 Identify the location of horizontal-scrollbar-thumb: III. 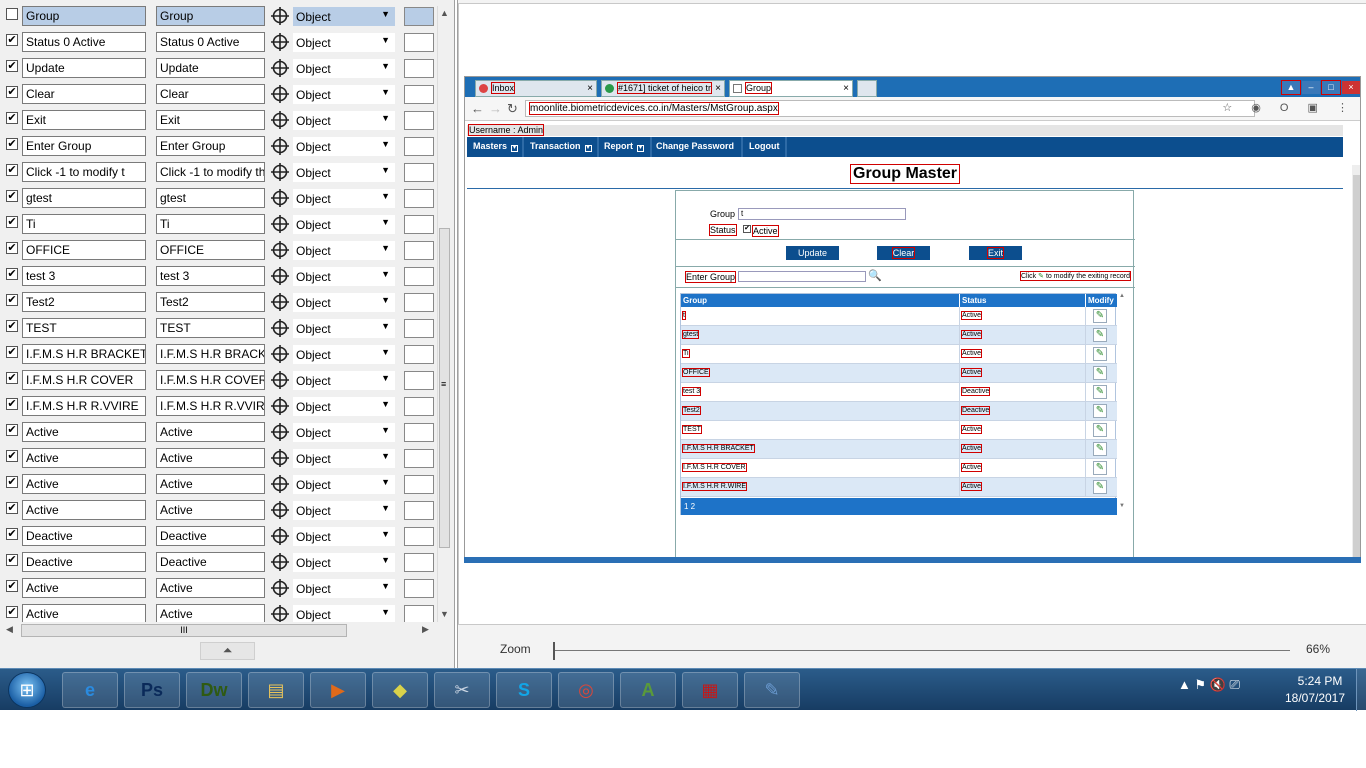
(184, 630).